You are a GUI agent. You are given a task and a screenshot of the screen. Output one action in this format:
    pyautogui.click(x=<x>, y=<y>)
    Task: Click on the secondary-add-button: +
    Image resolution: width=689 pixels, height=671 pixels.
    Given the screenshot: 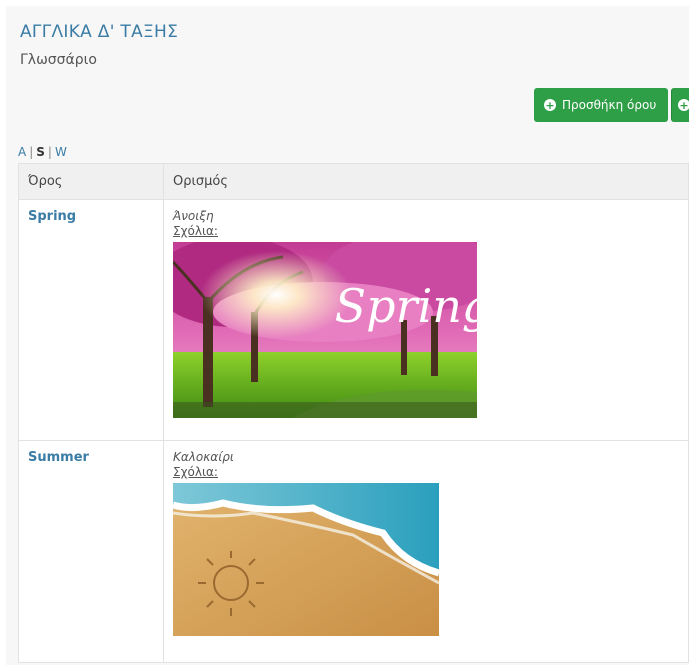 What is the action you would take?
    pyautogui.click(x=680, y=105)
    